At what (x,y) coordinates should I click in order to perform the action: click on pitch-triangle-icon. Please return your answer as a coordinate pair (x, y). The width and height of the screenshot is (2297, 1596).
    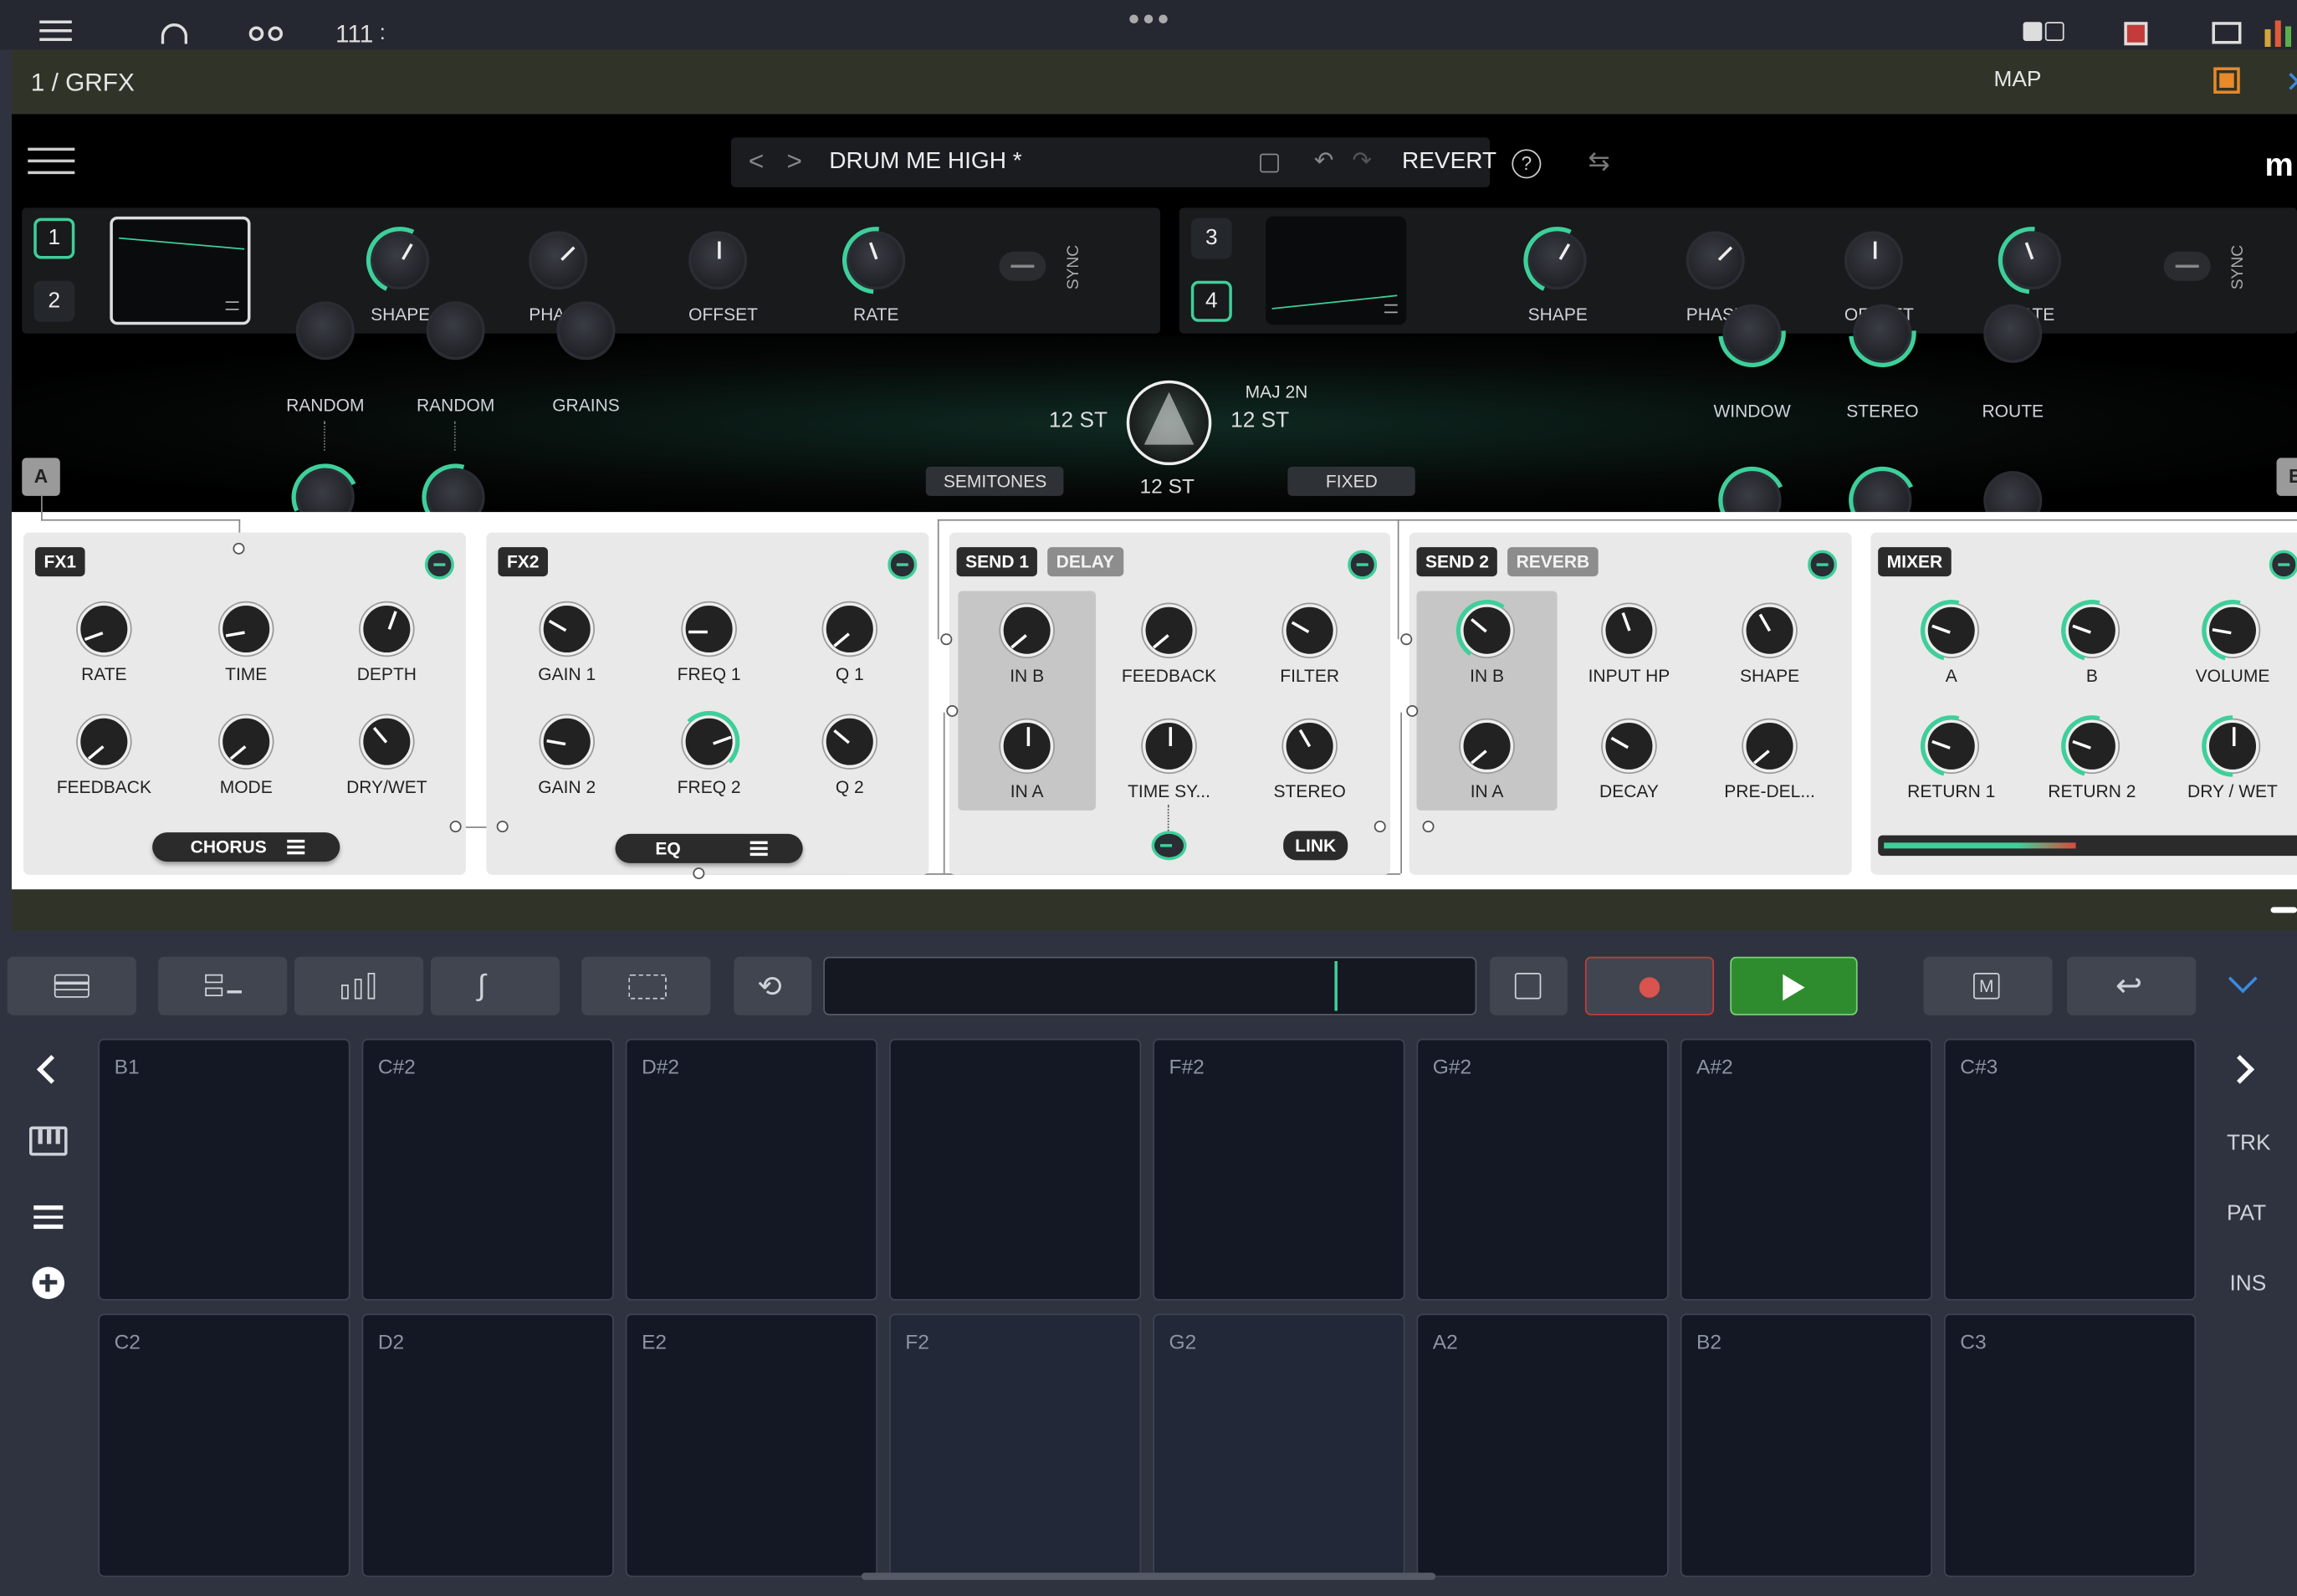
    Looking at the image, I should click on (1169, 423).